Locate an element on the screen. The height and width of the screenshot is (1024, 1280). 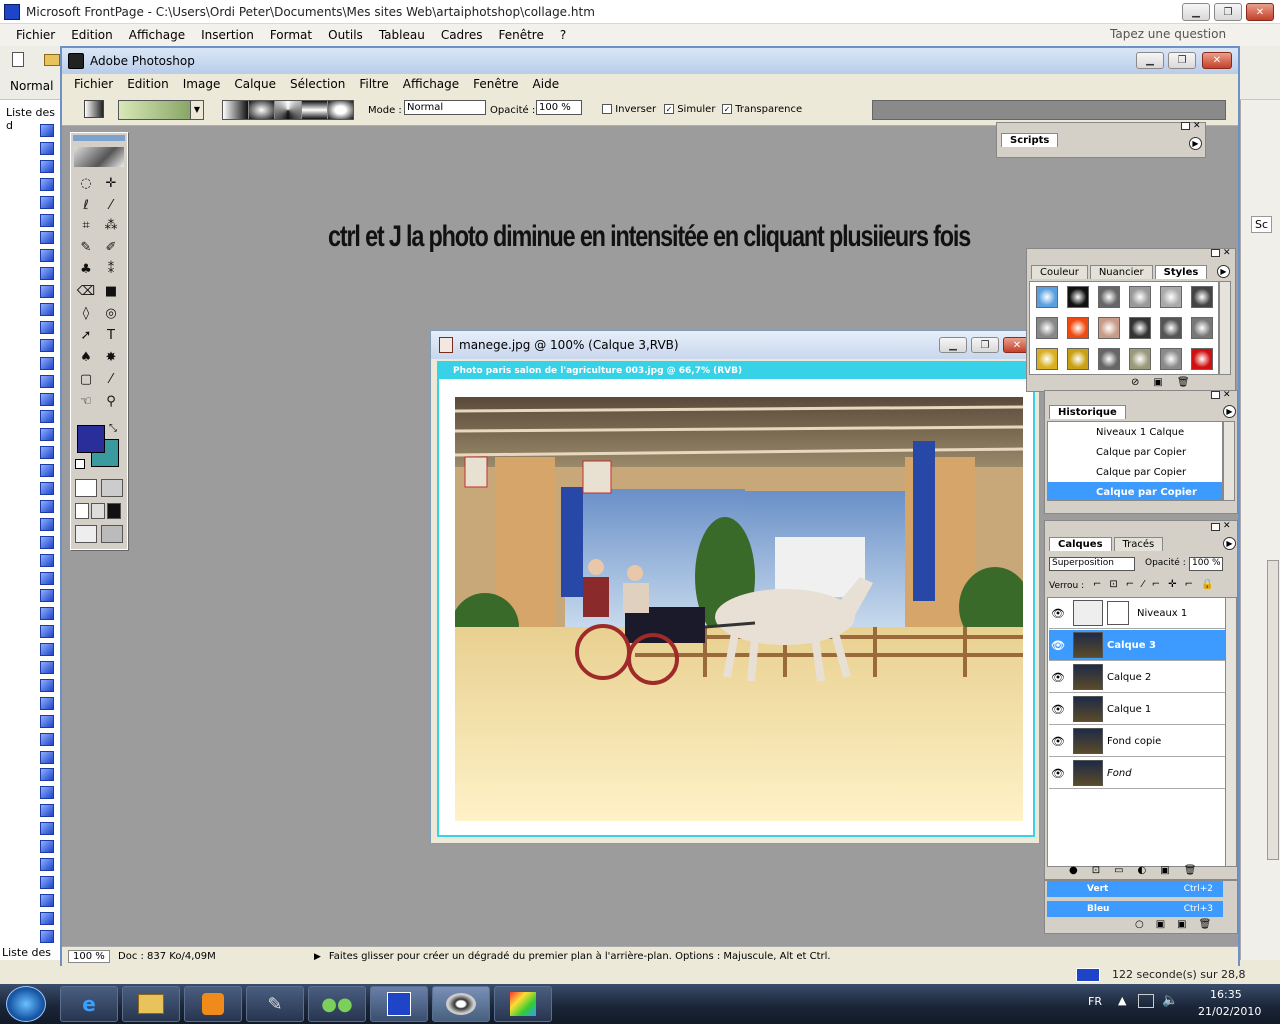
history-brush-icon: ⁑ is located at coordinates (111, 269).